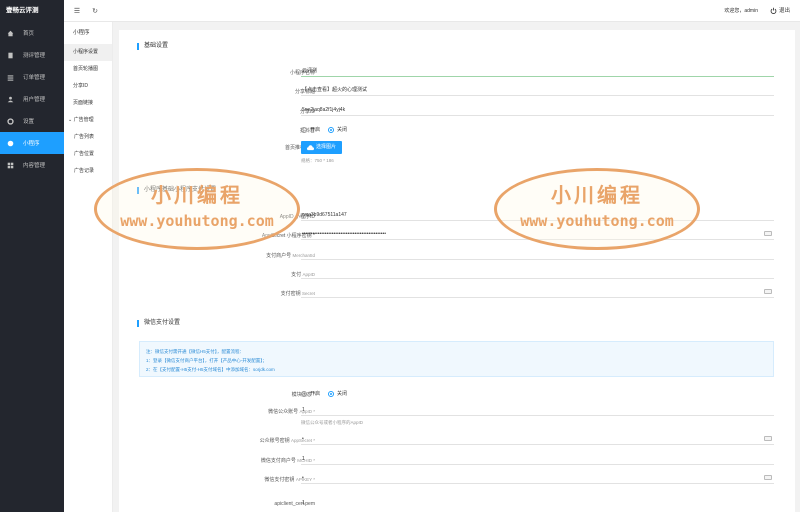 This screenshot has width=800, height=512. Describe the element at coordinates (432, 11) in the screenshot. I see `topbar: ☰ ↻ 欢迎您，admin 退出` at that location.